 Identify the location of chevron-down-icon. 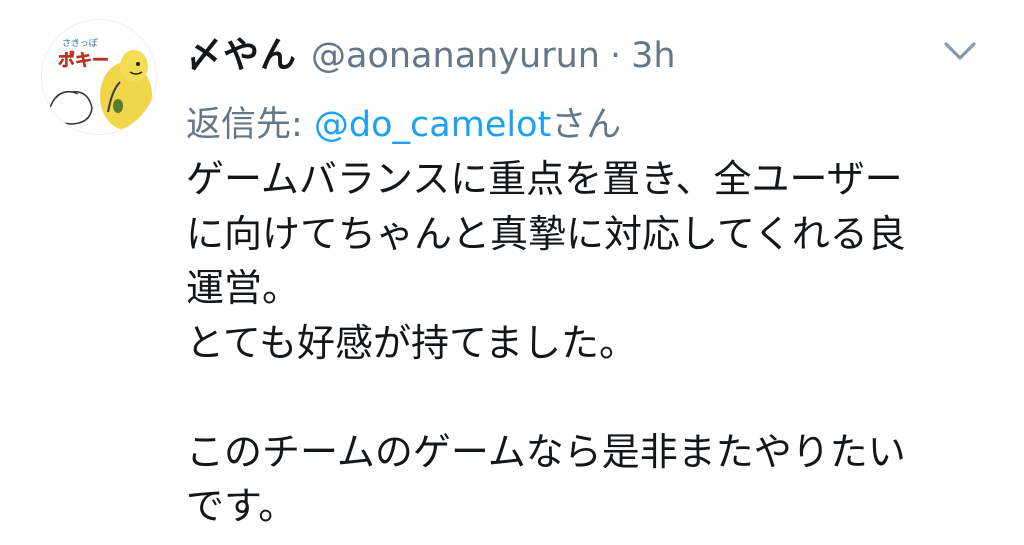
(960, 51).